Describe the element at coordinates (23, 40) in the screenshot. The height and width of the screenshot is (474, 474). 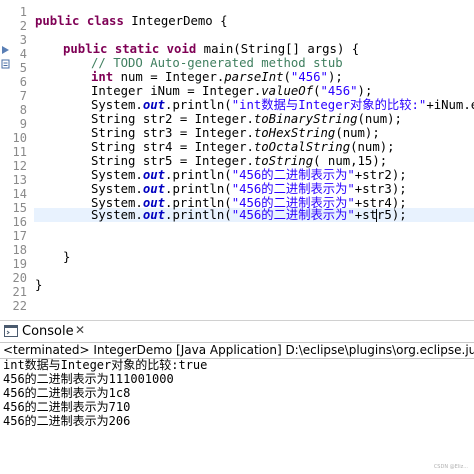
I see `line-number: 3` at that location.